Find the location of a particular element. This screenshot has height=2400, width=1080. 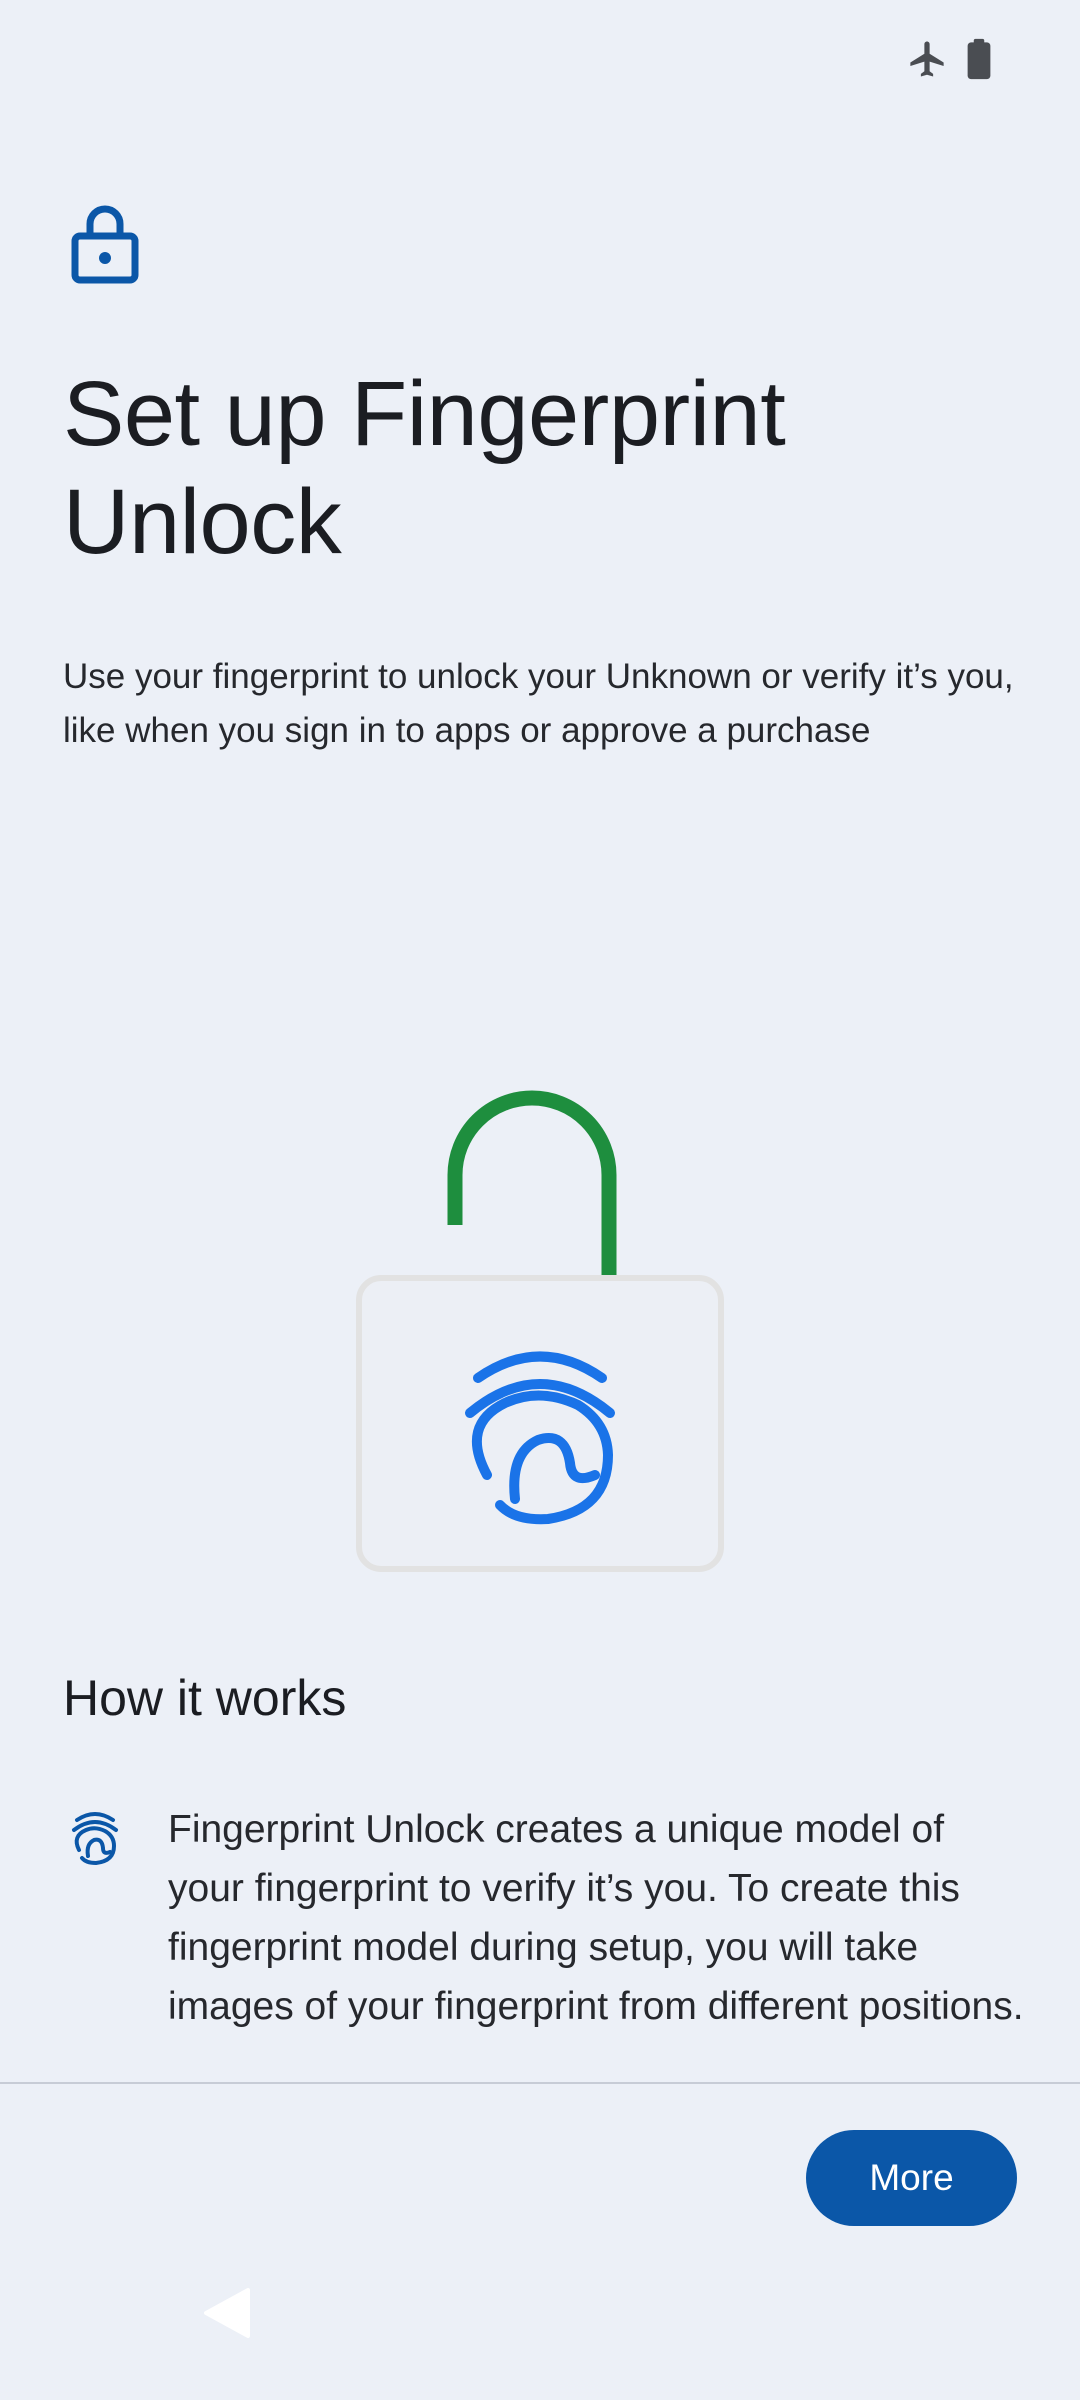

more-button: More is located at coordinates (911, 2178).